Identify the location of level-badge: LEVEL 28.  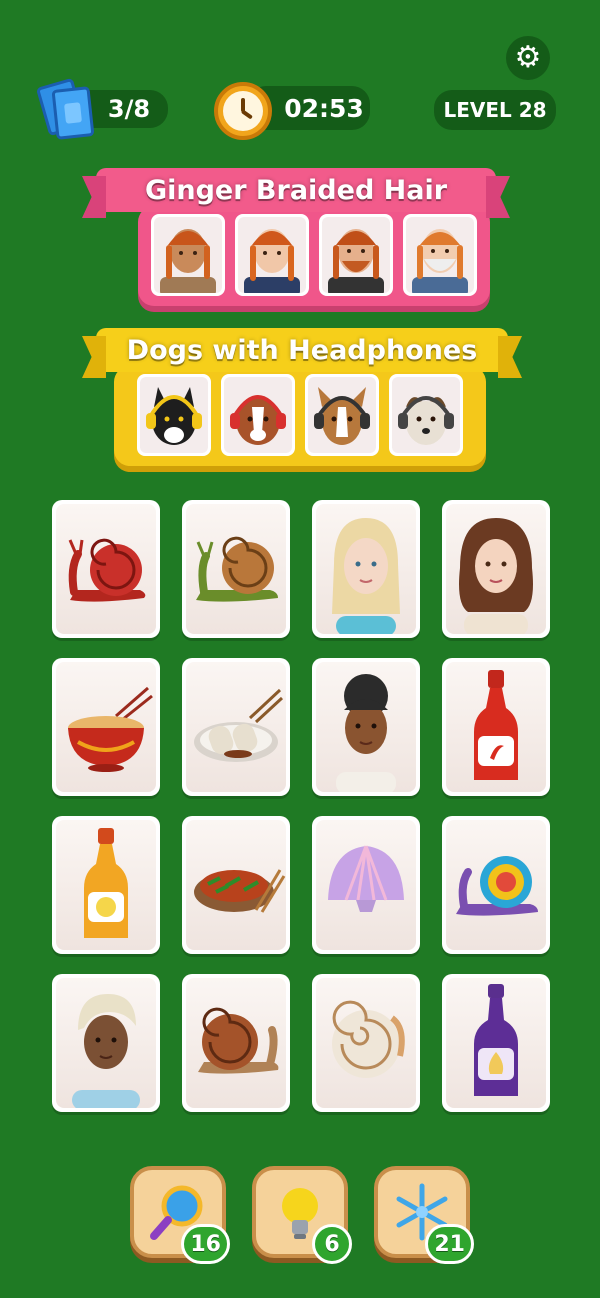
(495, 110).